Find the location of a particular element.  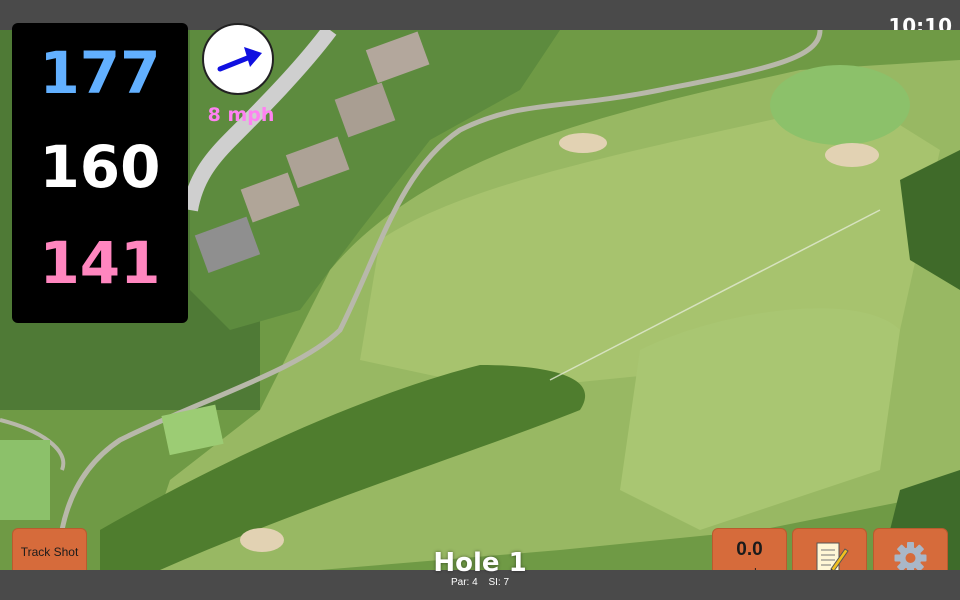

distance-panel: 177 160 141 is located at coordinates (100, 173).